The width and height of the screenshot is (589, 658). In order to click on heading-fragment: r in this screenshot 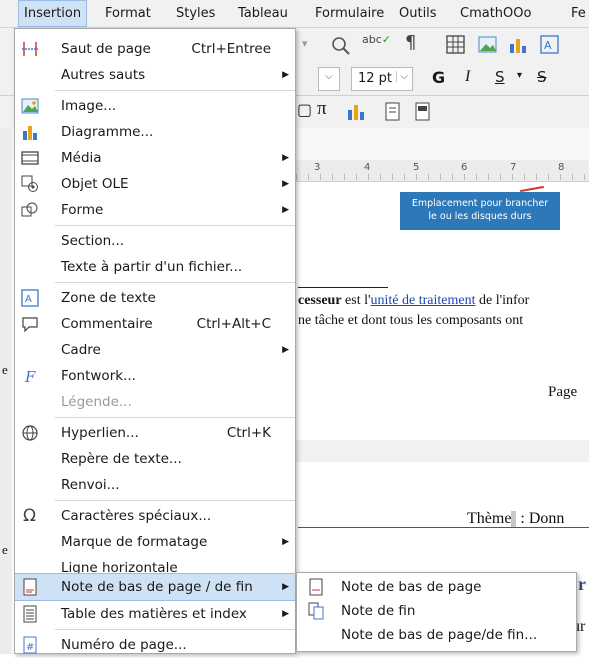, I will do `click(582, 584)`.